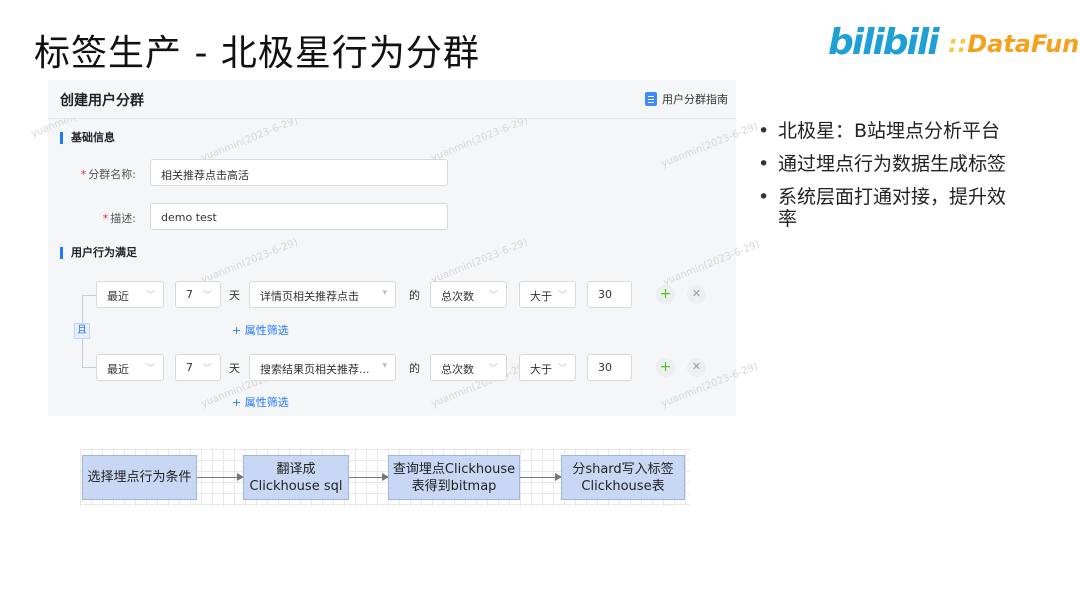 This screenshot has width=1080, height=608. I want to click on panel-header: 创建用户分群 用户分群指南, so click(392, 99).